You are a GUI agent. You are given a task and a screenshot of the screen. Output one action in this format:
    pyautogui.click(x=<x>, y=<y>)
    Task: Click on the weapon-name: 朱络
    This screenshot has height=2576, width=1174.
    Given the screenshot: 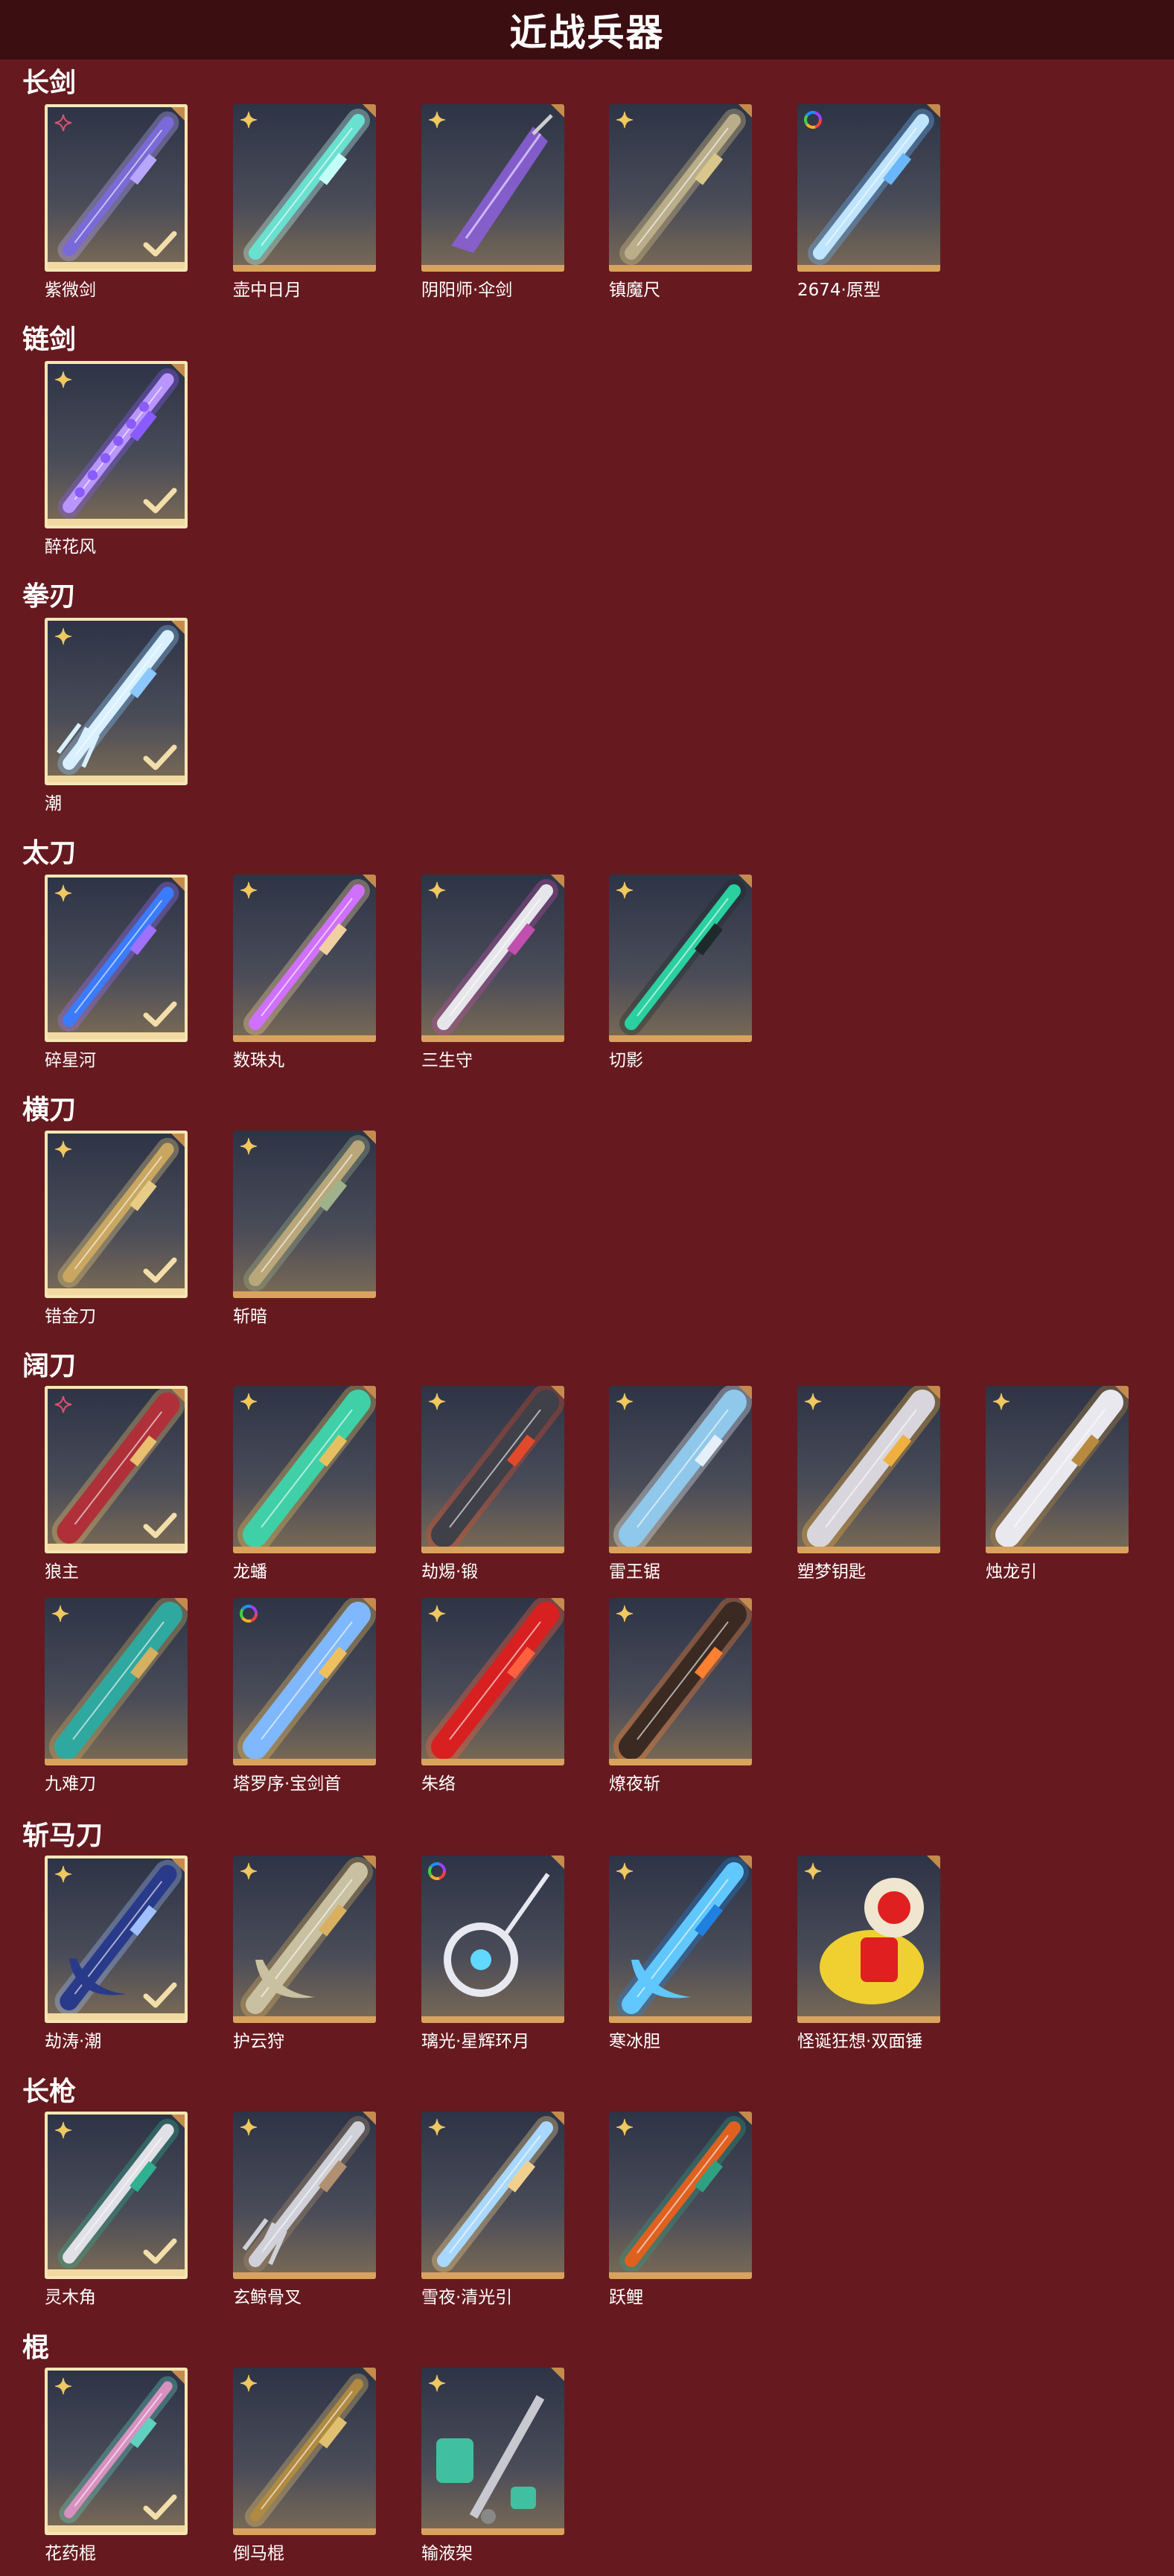 What is the action you would take?
    pyautogui.click(x=439, y=1784)
    